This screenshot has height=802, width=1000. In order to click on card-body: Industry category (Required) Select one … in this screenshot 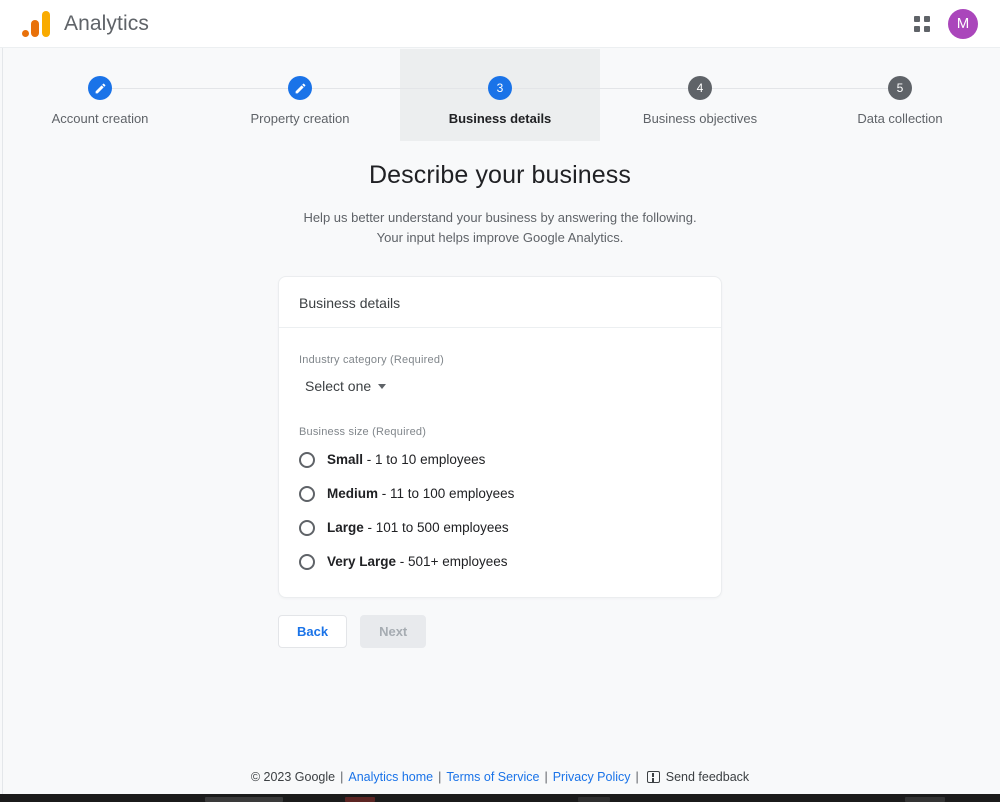, I will do `click(500, 462)`.